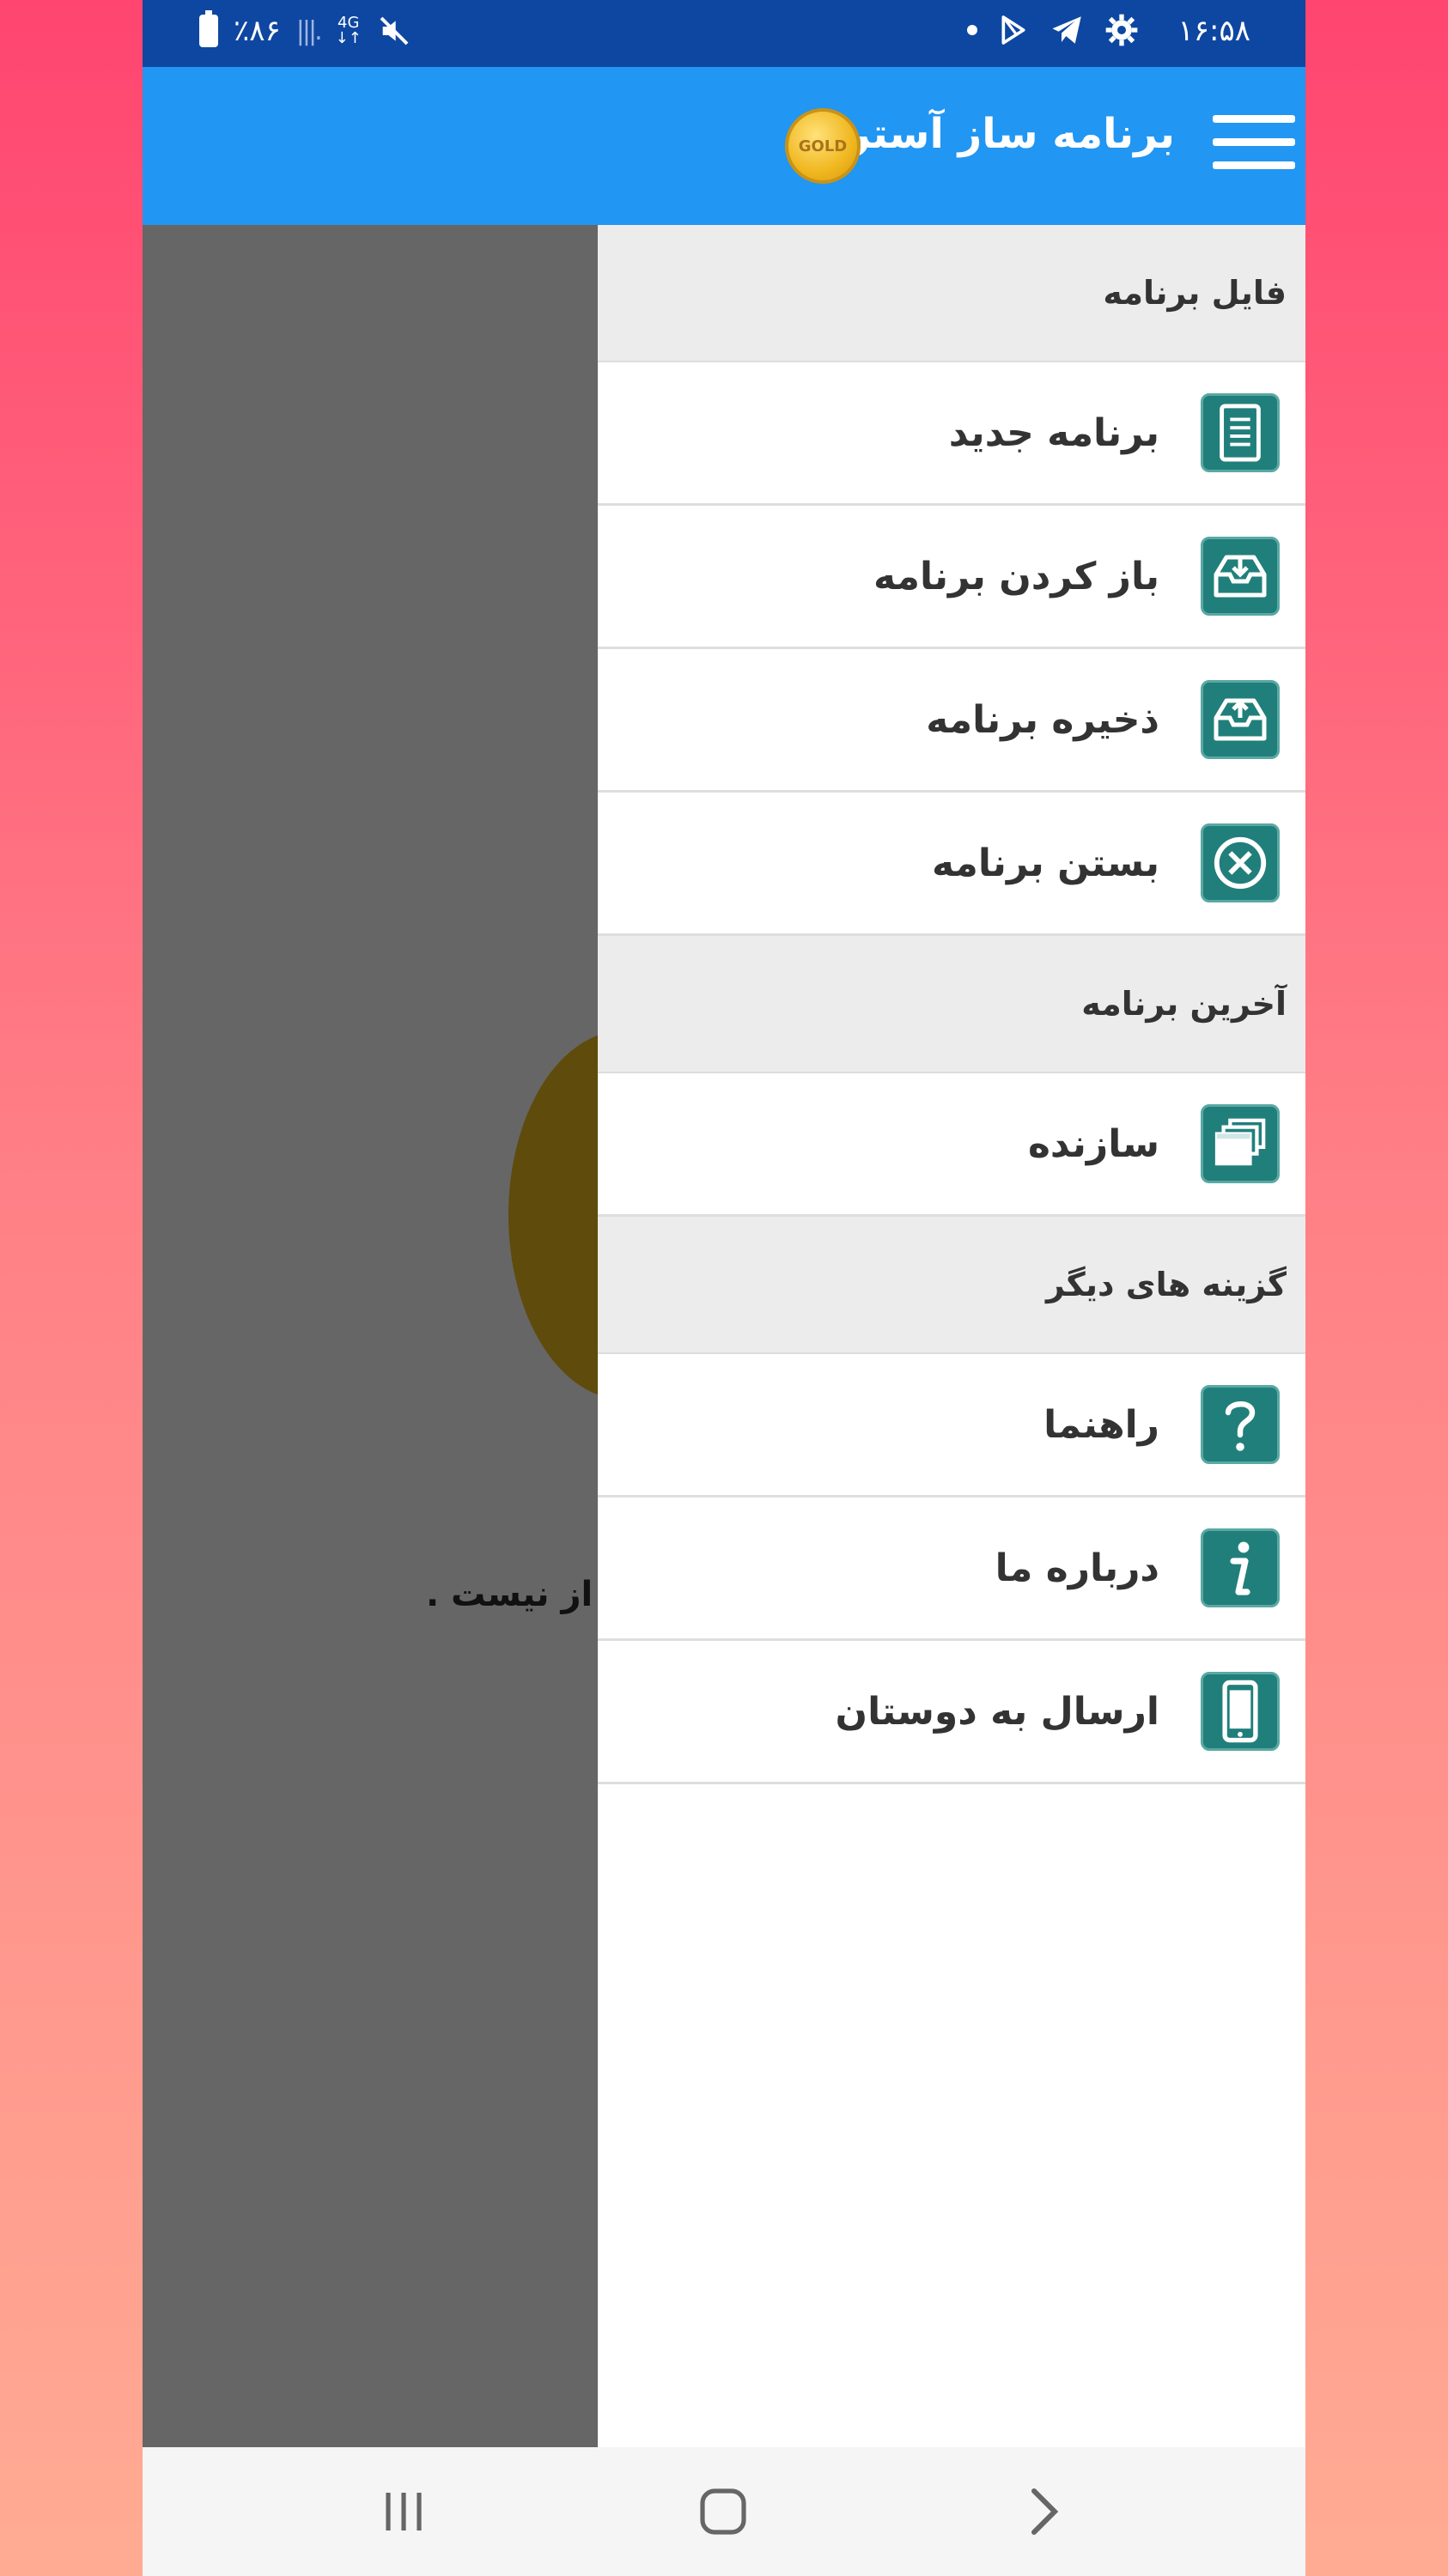 This screenshot has height=2576, width=1448. What do you see at coordinates (972, 30) in the screenshot?
I see `dot-icon` at bounding box center [972, 30].